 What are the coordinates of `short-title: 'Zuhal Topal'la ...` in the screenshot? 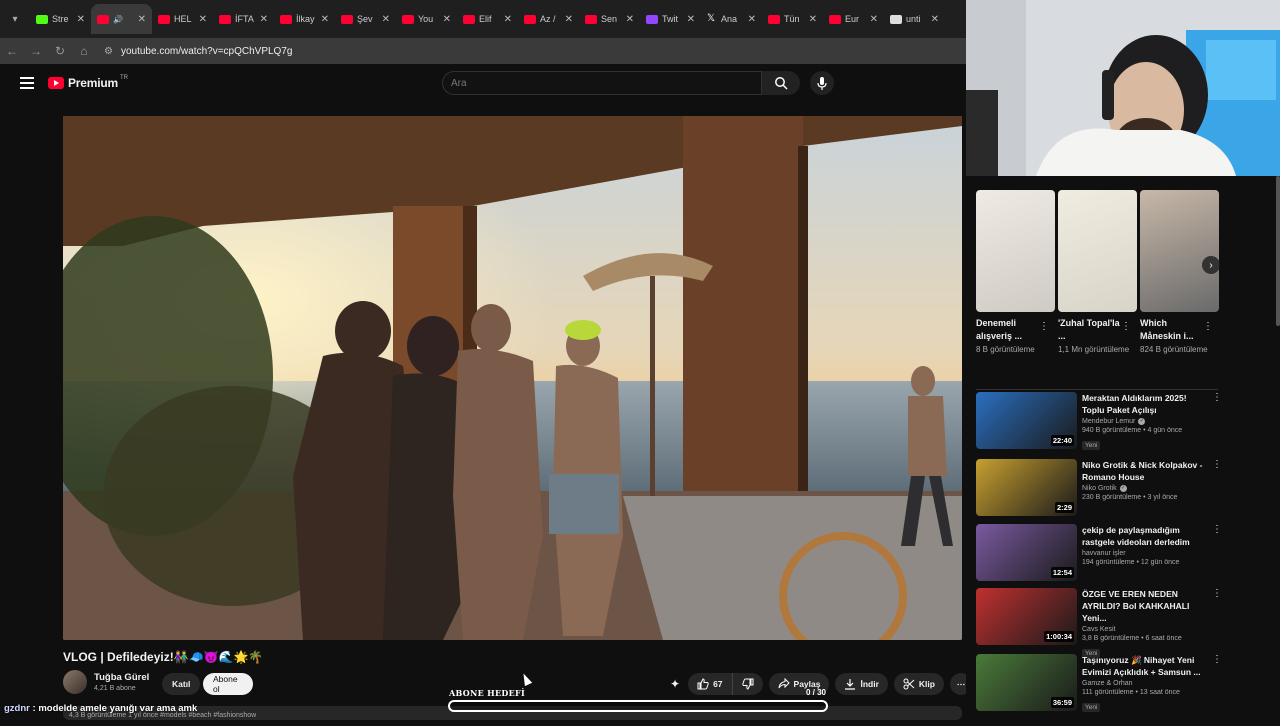 It's located at (1090, 330).